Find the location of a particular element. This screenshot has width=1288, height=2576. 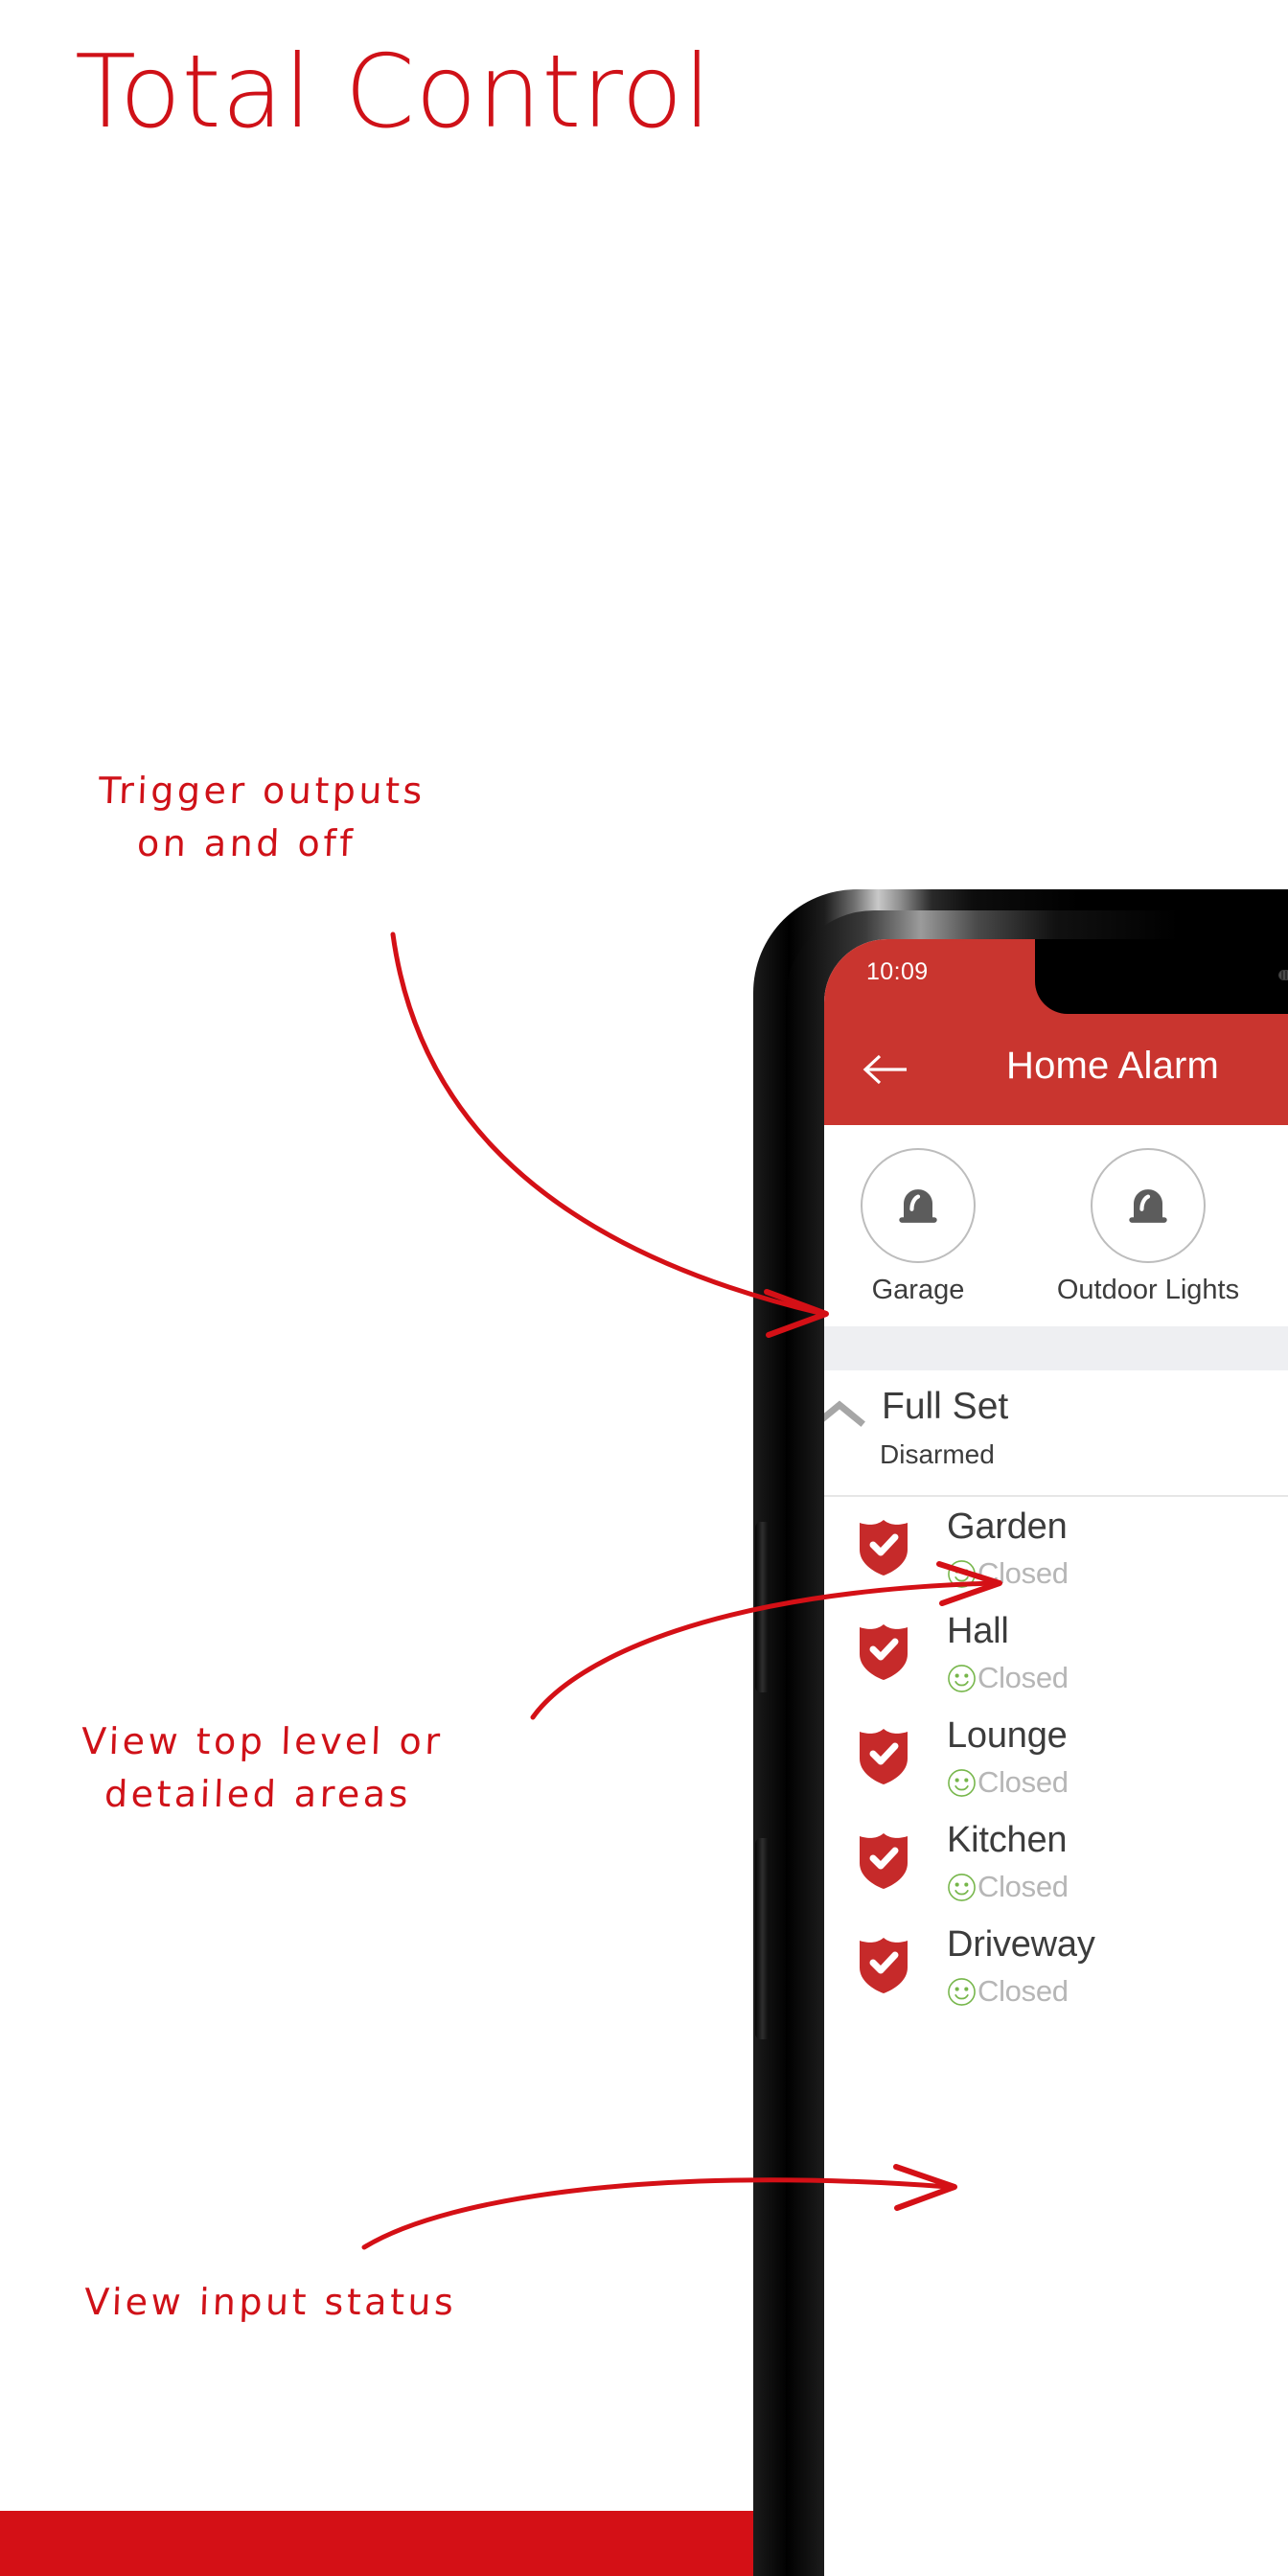

chevron-up-glyph is located at coordinates (844, 1413).